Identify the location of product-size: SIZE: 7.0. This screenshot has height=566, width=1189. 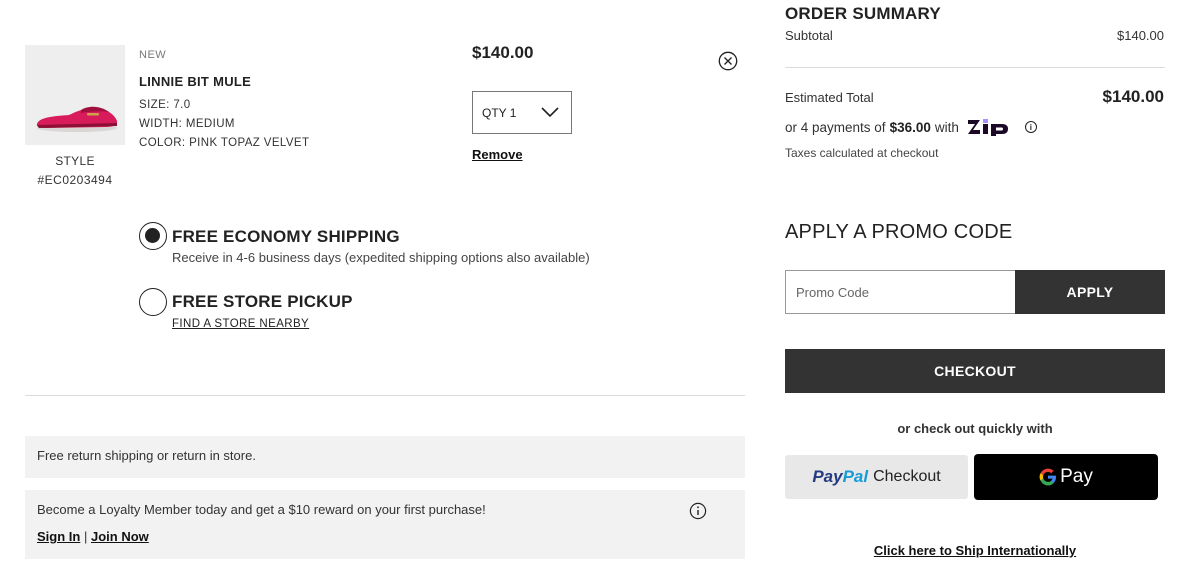
(165, 105).